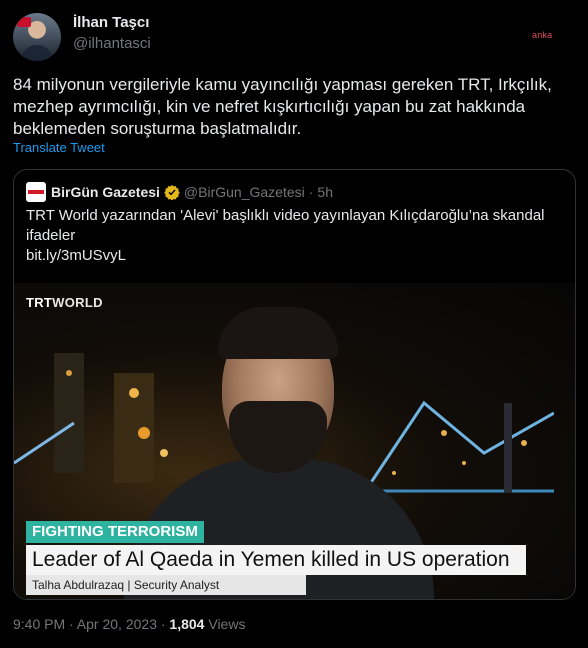 Image resolution: width=588 pixels, height=648 pixels. Describe the element at coordinates (325, 192) in the screenshot. I see `quote-age: 5h` at that location.